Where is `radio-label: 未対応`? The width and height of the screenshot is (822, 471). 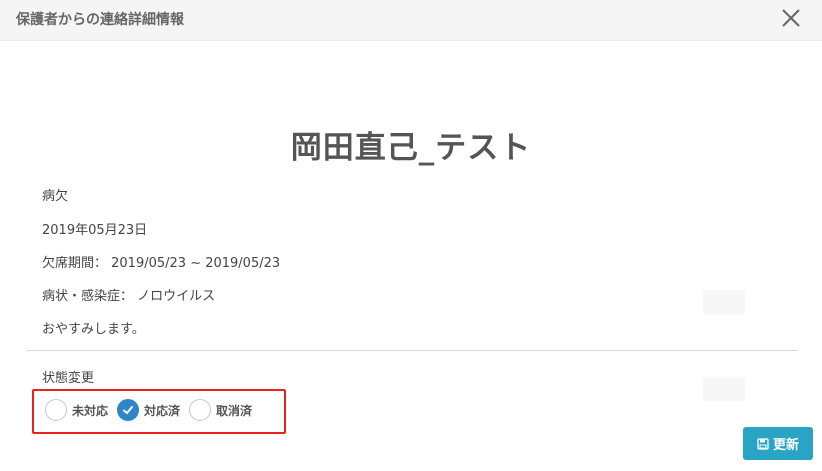 radio-label: 未対応 is located at coordinates (90, 410).